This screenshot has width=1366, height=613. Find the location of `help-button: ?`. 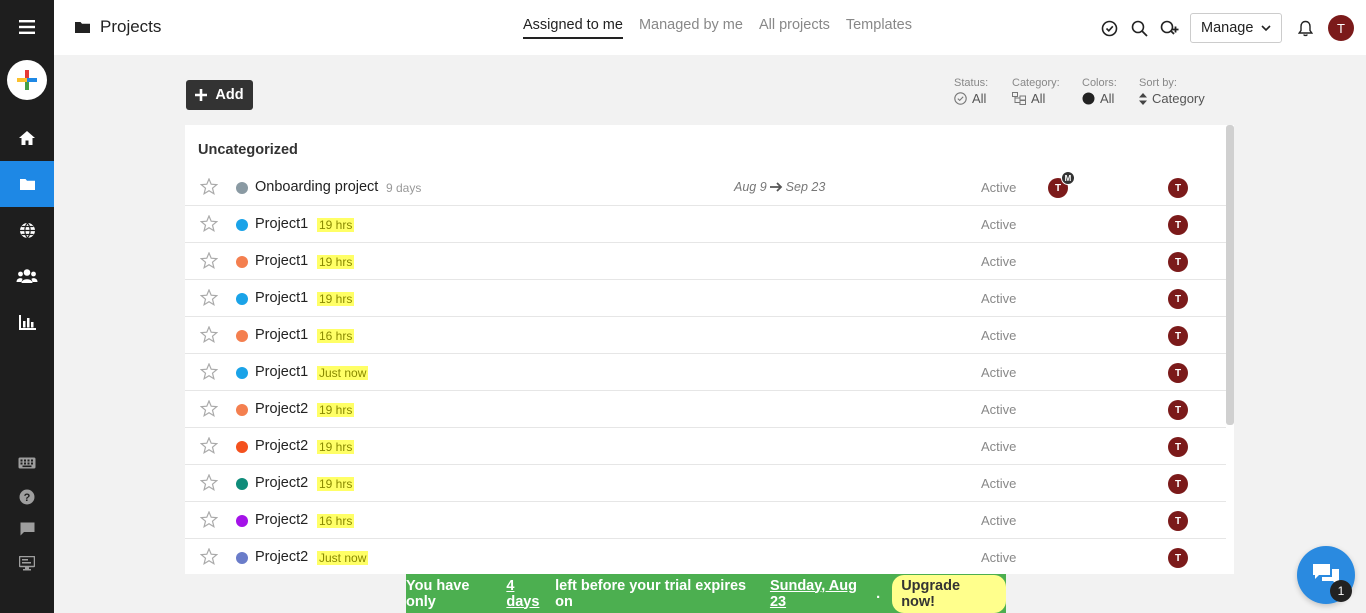

help-button: ? is located at coordinates (27, 497).